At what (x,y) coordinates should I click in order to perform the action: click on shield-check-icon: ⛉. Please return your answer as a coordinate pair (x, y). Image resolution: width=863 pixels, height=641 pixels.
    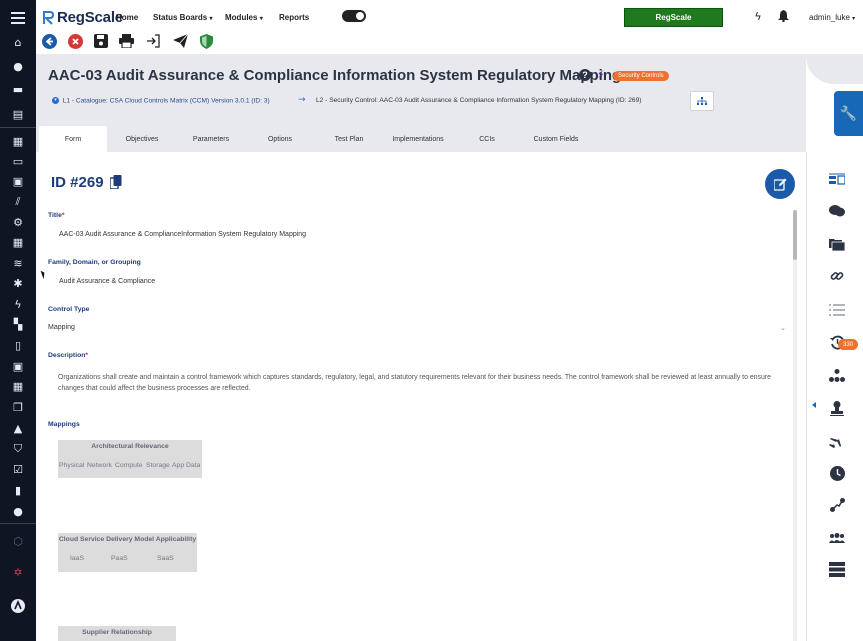
    Looking at the image, I should click on (18, 449).